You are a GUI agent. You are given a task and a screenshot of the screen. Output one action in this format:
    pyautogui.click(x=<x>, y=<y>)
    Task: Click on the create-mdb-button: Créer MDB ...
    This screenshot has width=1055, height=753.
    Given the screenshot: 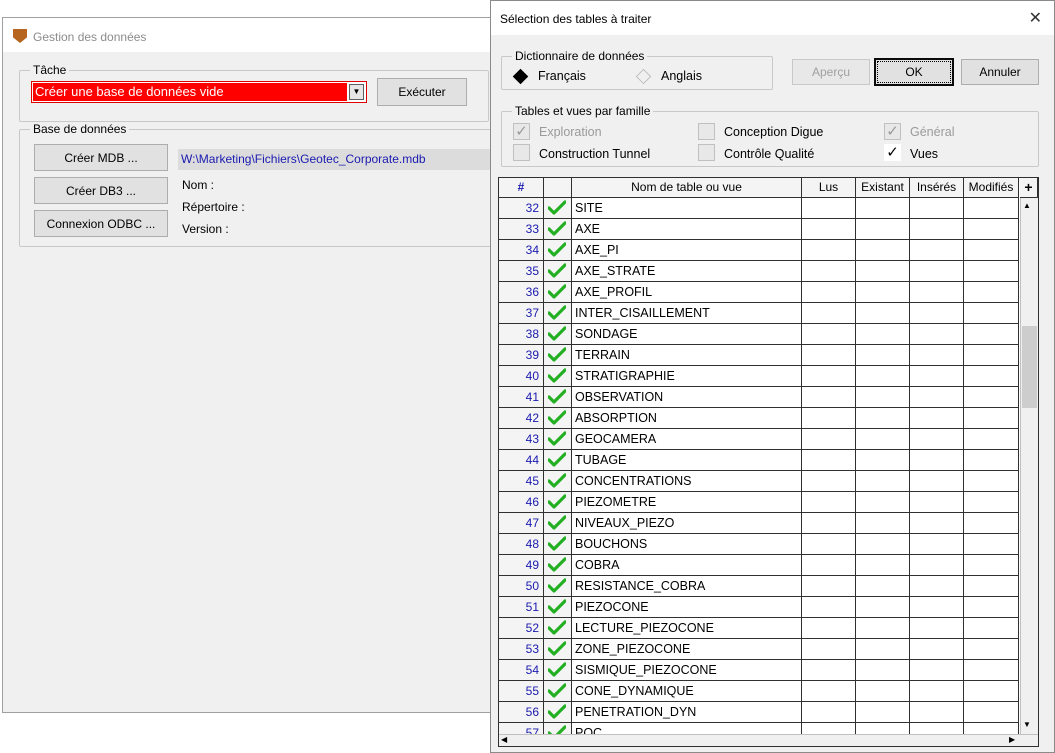 What is the action you would take?
    pyautogui.click(x=101, y=157)
    